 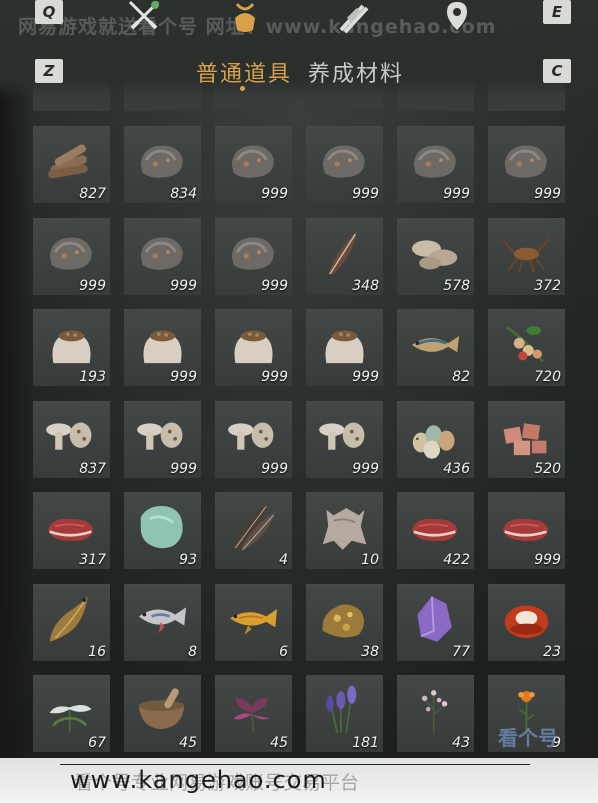 What do you see at coordinates (456, 286) in the screenshot?
I see `item-count: 578` at bounding box center [456, 286].